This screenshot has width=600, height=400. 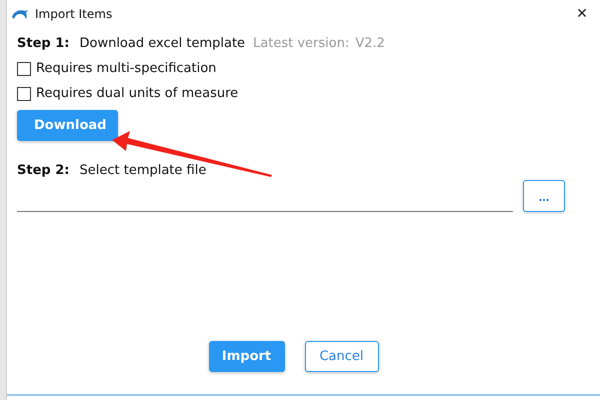 What do you see at coordinates (301, 43) in the screenshot?
I see `version-label: Latest version:` at bounding box center [301, 43].